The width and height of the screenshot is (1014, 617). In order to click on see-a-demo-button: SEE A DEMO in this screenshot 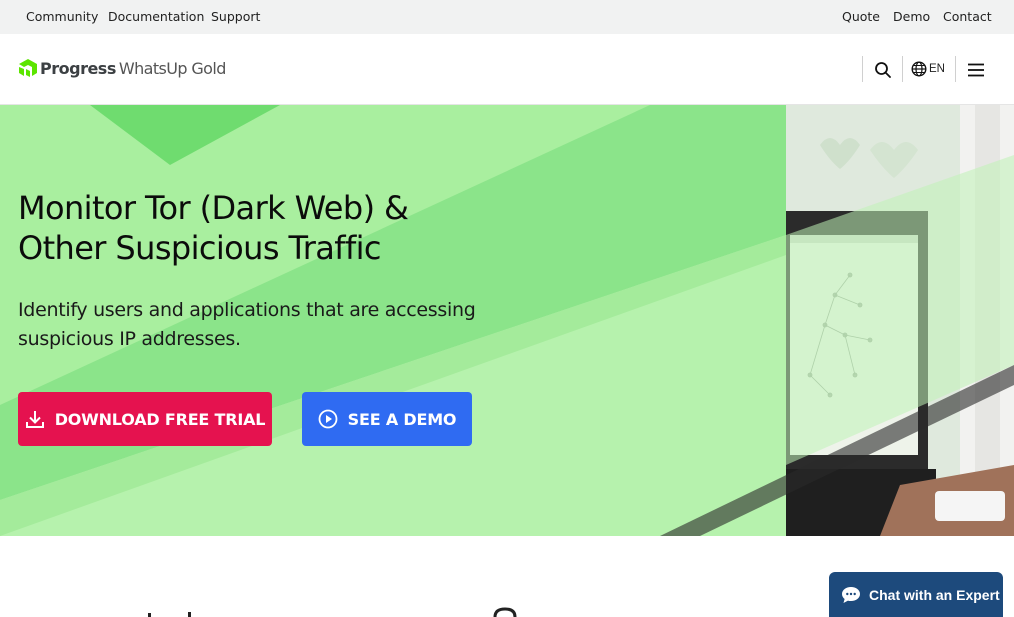, I will do `click(387, 419)`.